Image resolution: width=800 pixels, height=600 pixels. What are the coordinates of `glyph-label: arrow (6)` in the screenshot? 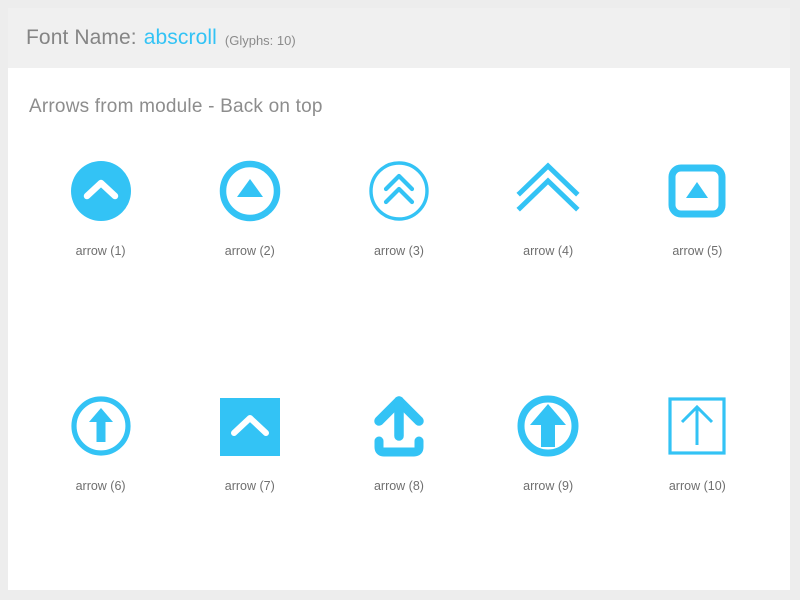 It's located at (100, 486).